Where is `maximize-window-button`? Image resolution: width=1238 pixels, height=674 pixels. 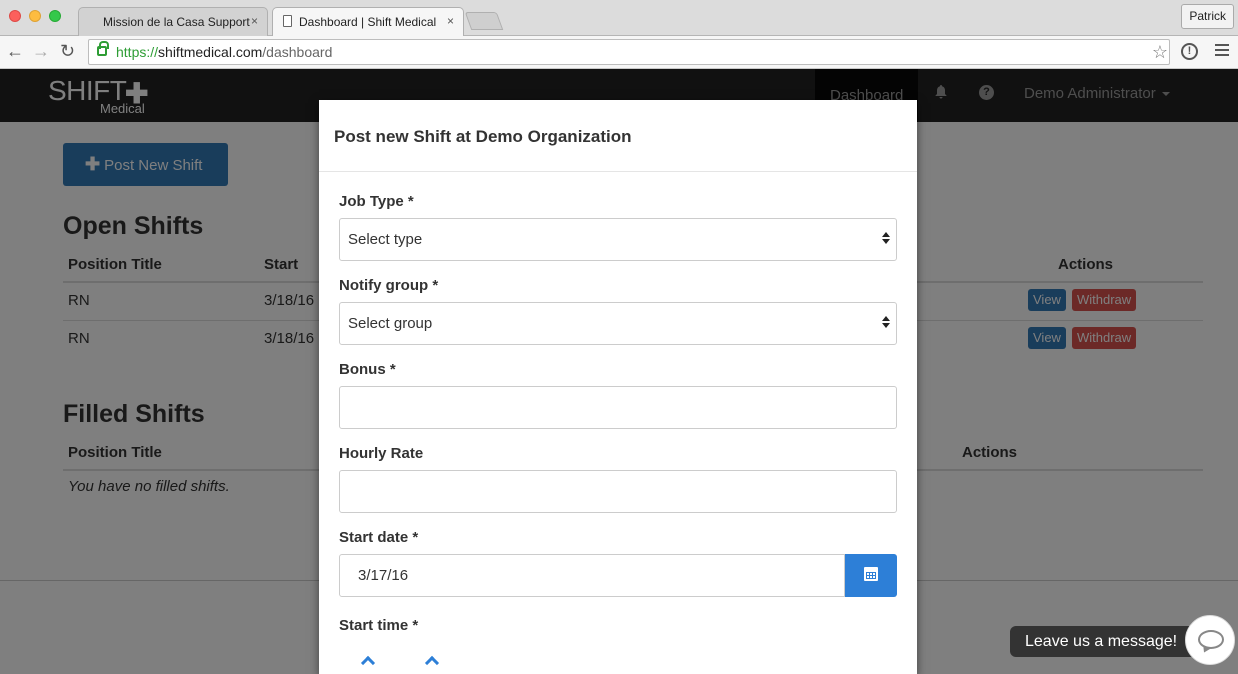 maximize-window-button is located at coordinates (55, 16).